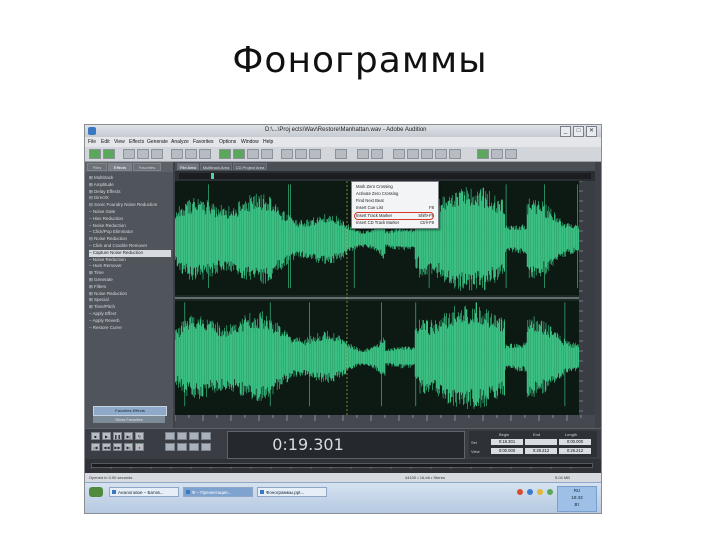 The image size is (720, 540). I want to click on menu-generate: Generate, so click(157, 142).